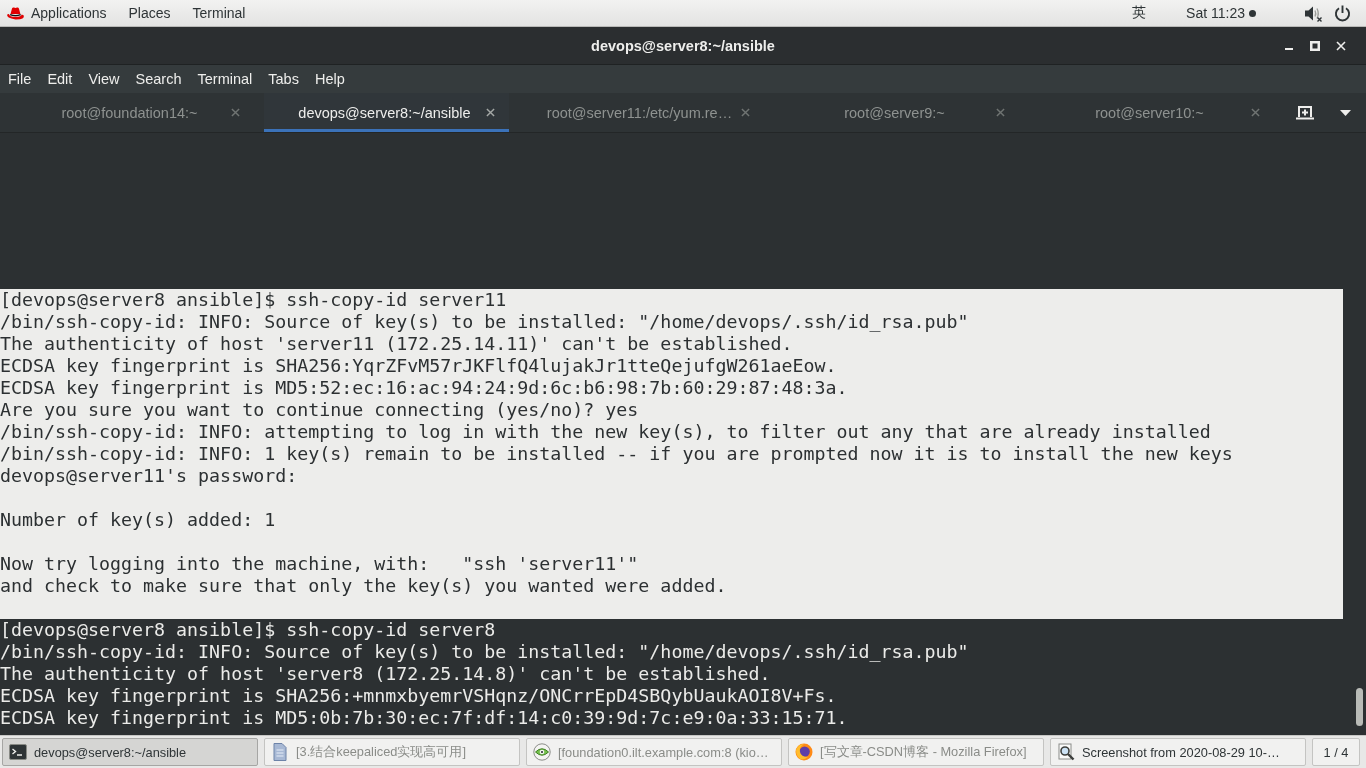 The width and height of the screenshot is (1366, 768). Describe the element at coordinates (1252, 13) in the screenshot. I see `notification-dot-icon` at that location.